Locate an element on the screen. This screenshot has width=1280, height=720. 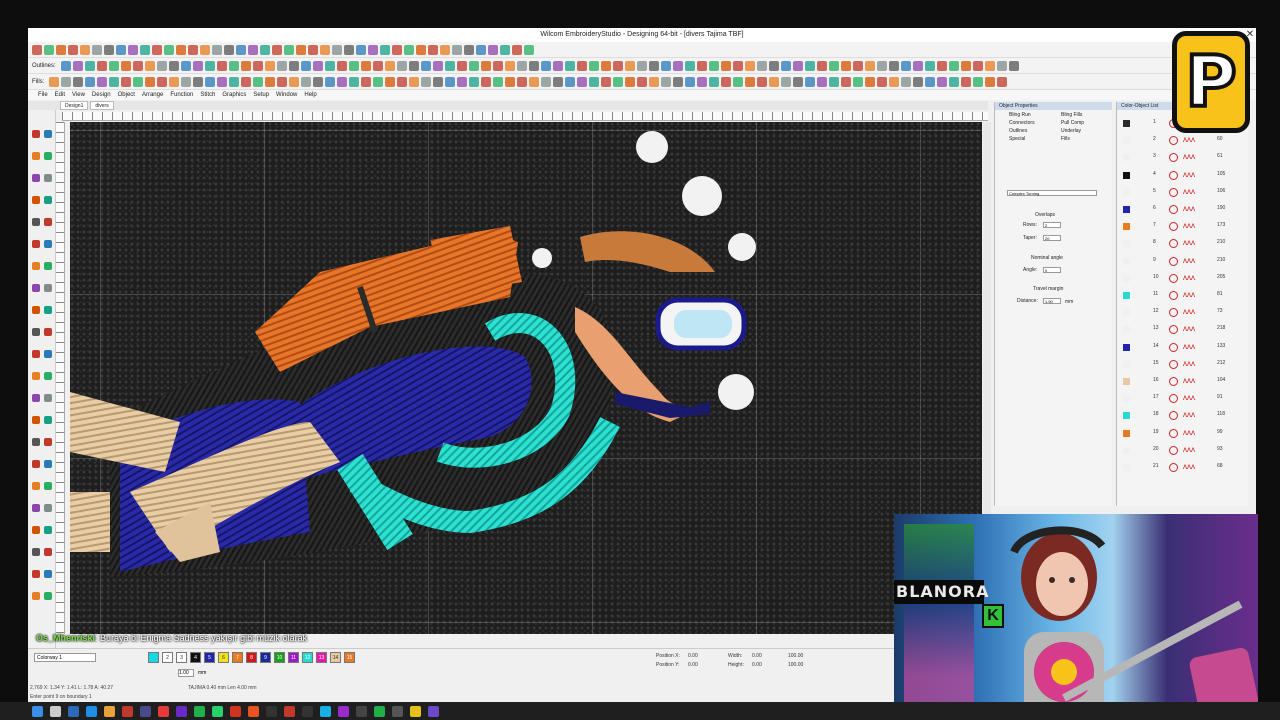
menu-item-setup: Setup is located at coordinates (261, 95).